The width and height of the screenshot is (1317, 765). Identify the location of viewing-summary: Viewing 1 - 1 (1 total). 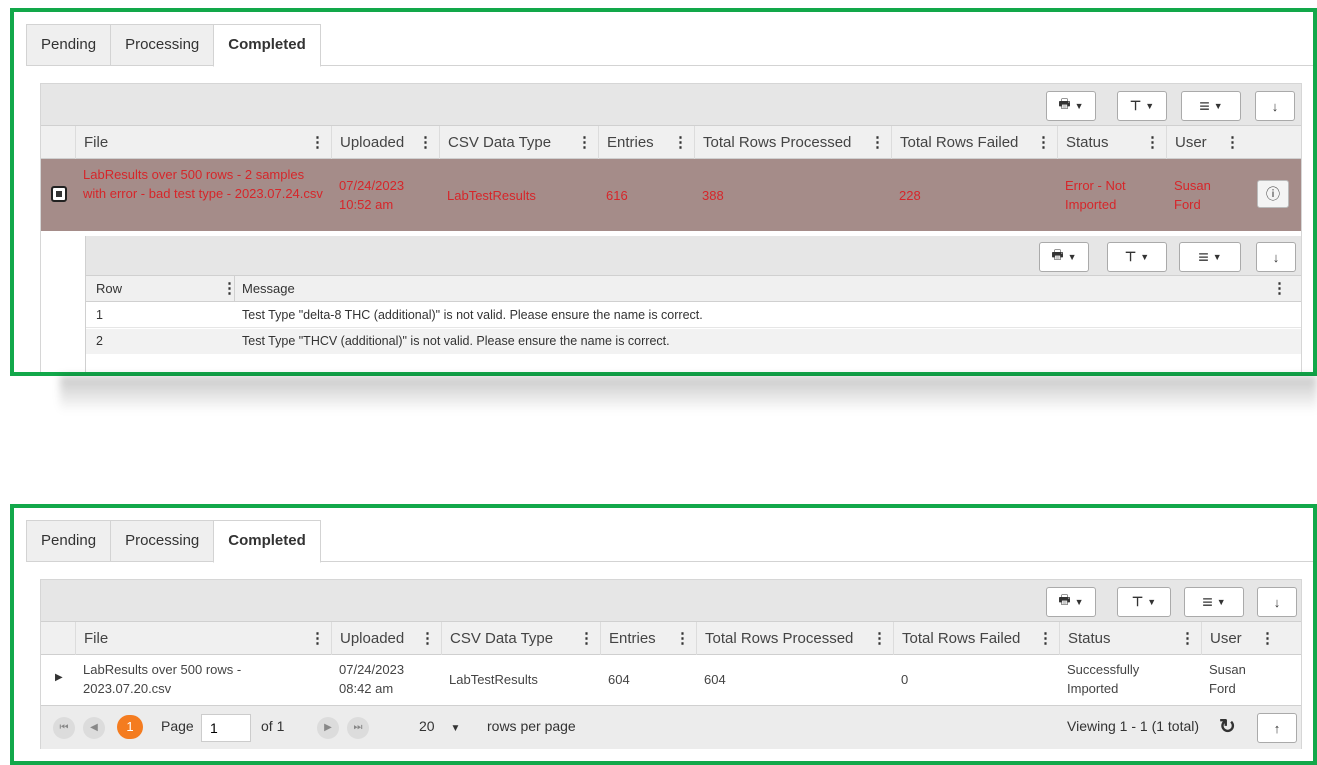
(1133, 726).